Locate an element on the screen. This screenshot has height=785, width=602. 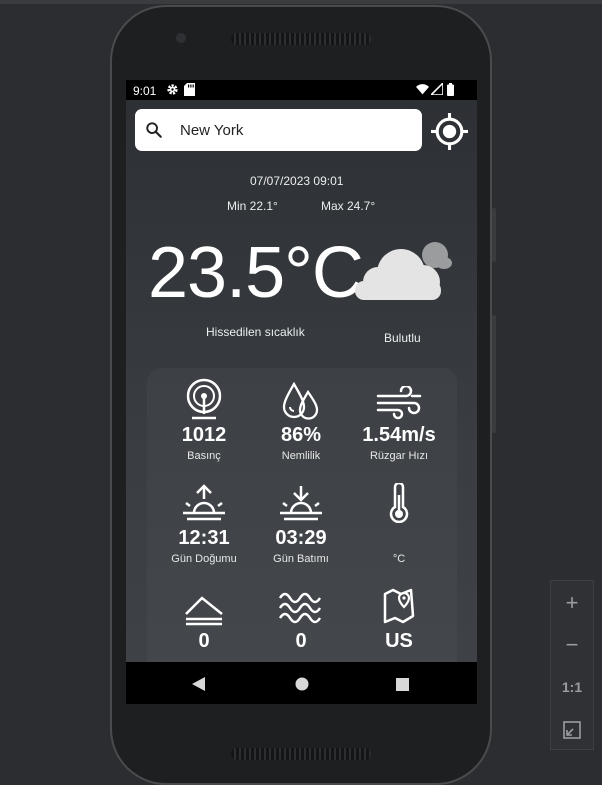
sea-level-value: 0 is located at coordinates (204, 641).